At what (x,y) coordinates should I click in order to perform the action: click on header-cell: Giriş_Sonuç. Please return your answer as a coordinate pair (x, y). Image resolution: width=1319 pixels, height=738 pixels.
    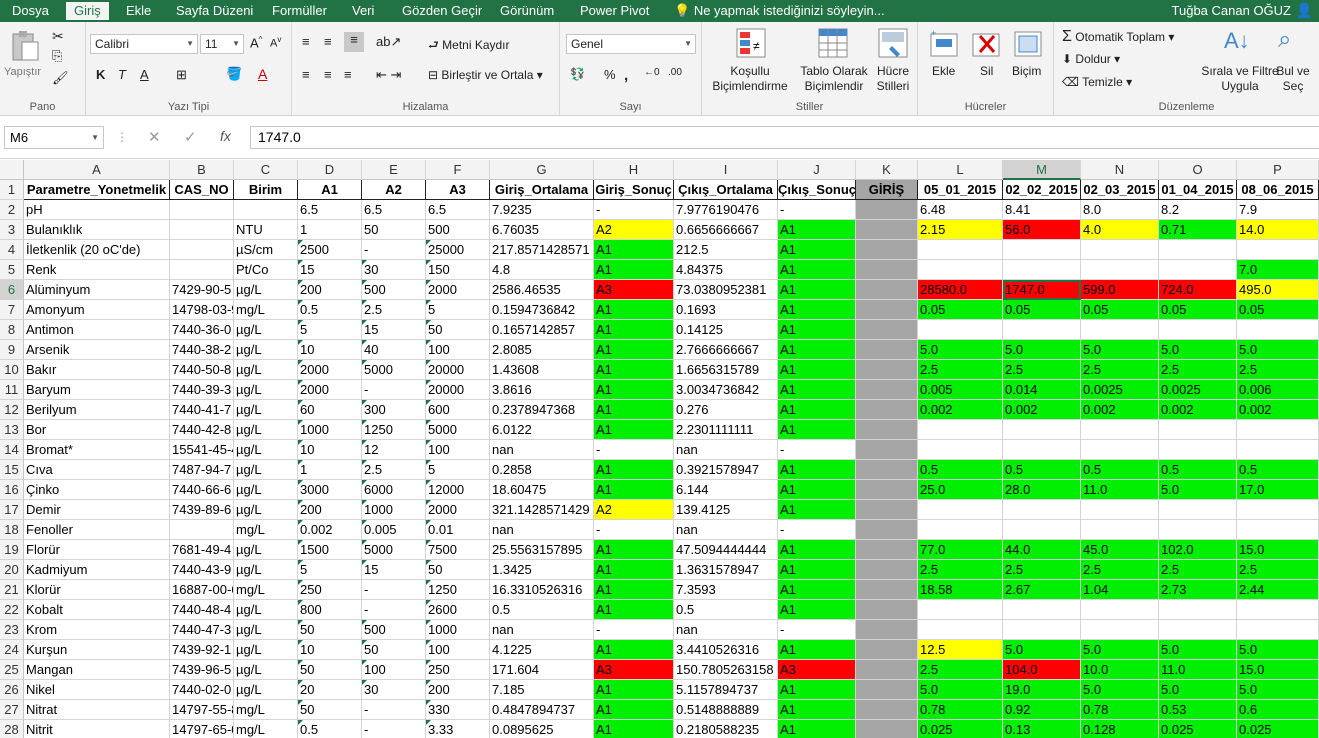
    Looking at the image, I should click on (634, 190).